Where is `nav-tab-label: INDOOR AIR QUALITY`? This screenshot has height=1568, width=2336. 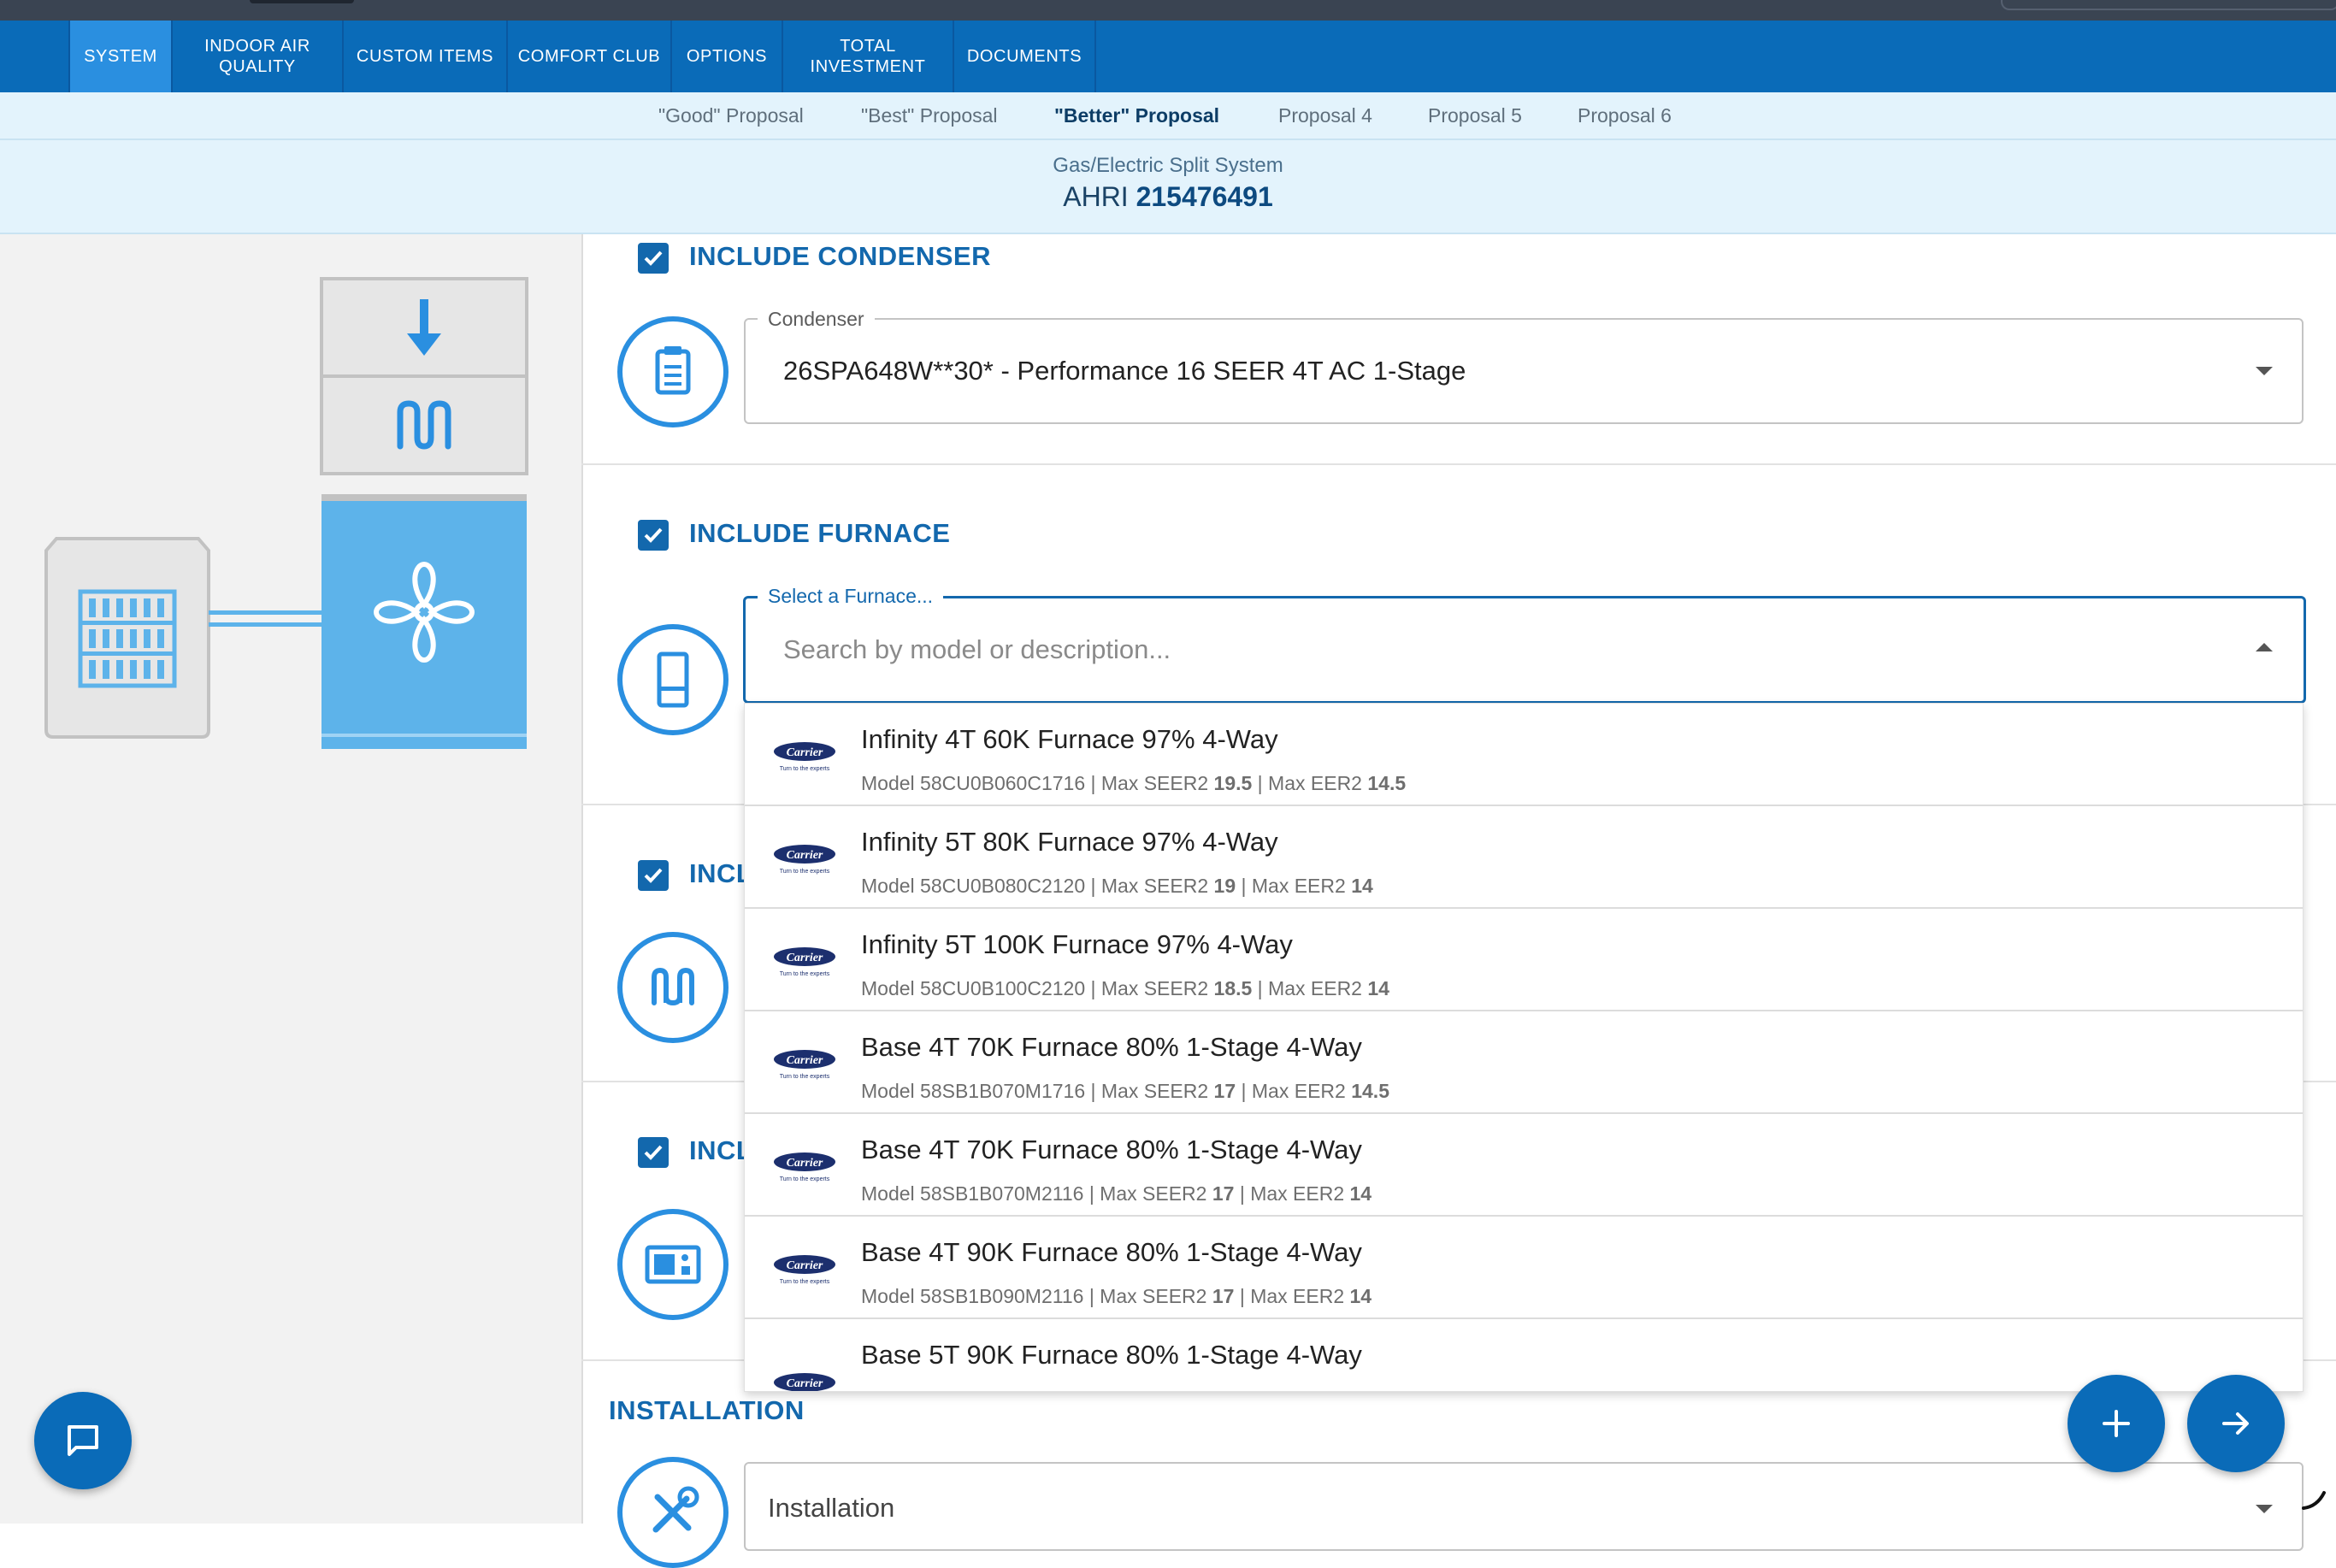
nav-tab-label: INDOOR AIR QUALITY is located at coordinates (257, 56).